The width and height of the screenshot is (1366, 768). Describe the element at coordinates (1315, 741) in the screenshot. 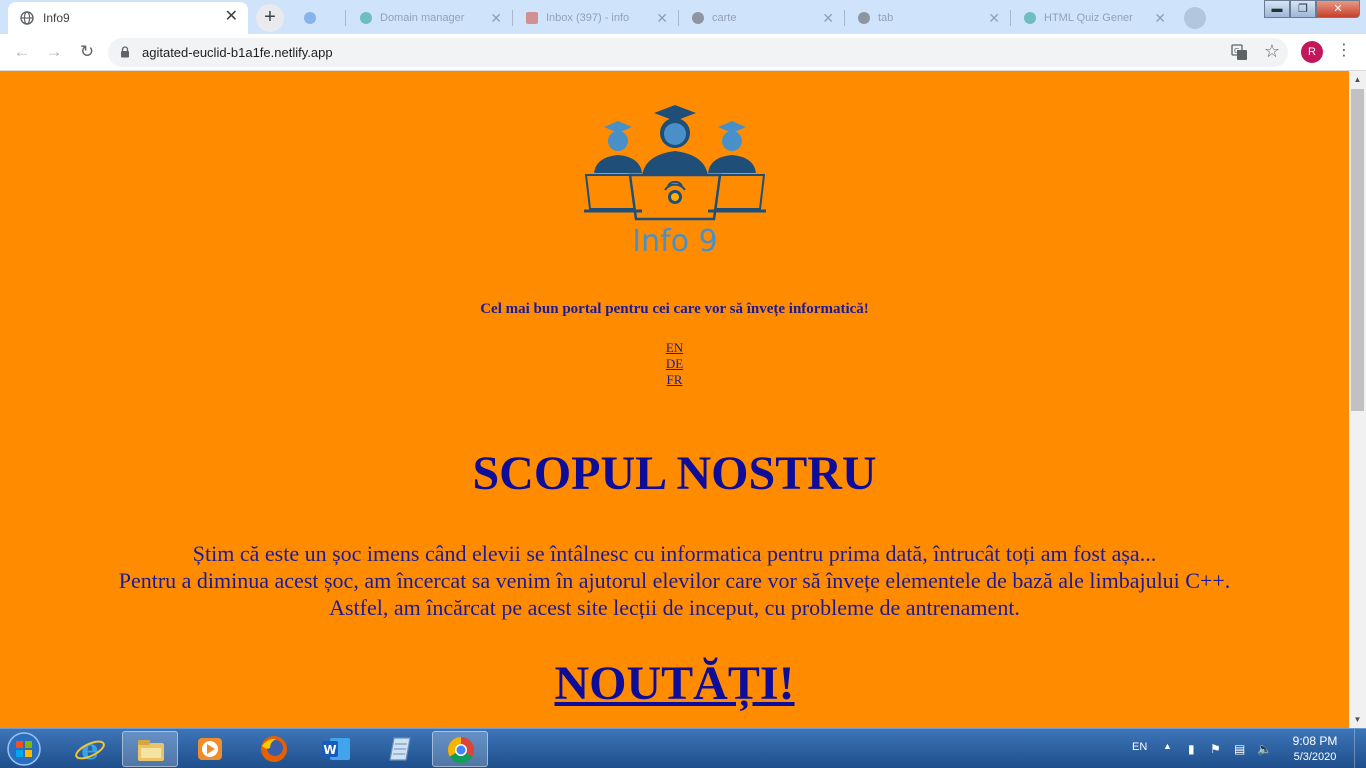

I see `clock-time: 9:08 PM` at that location.